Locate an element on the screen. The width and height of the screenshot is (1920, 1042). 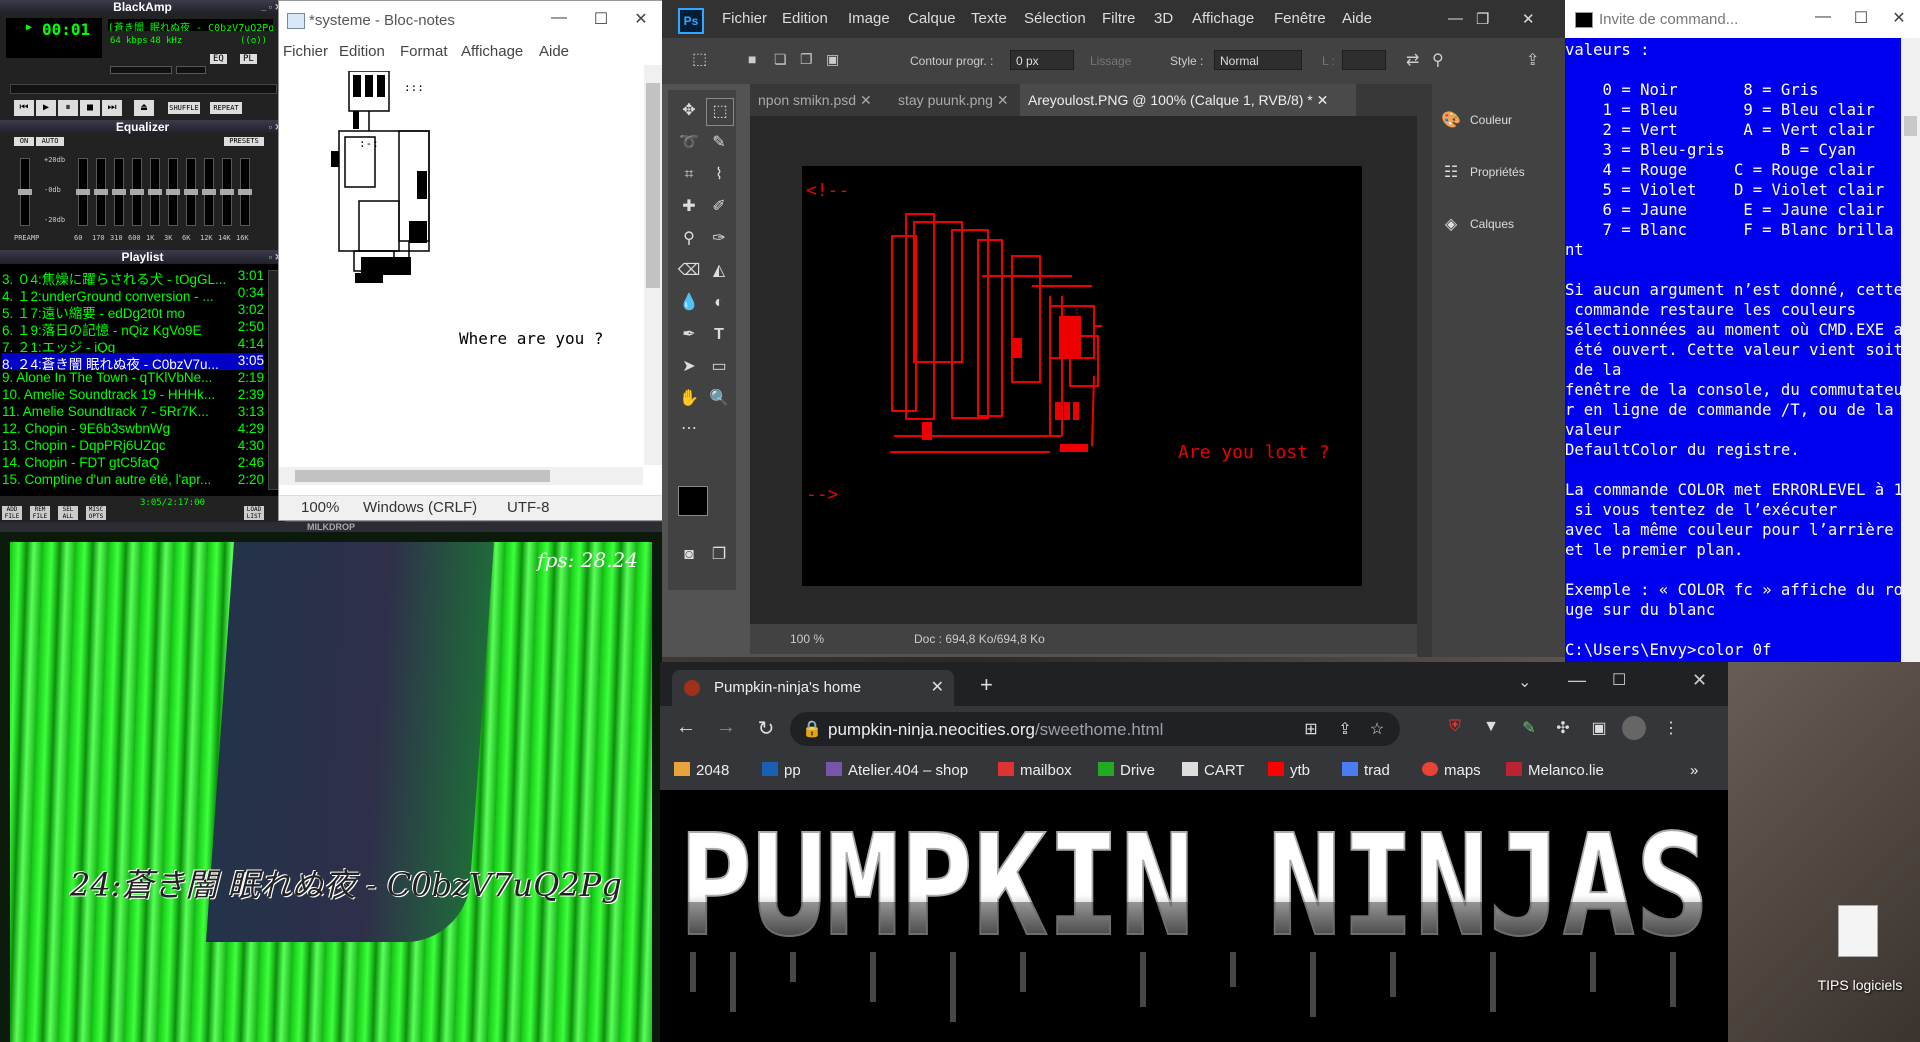
paint-bucket-icon: ◭ is located at coordinates (719, 271).